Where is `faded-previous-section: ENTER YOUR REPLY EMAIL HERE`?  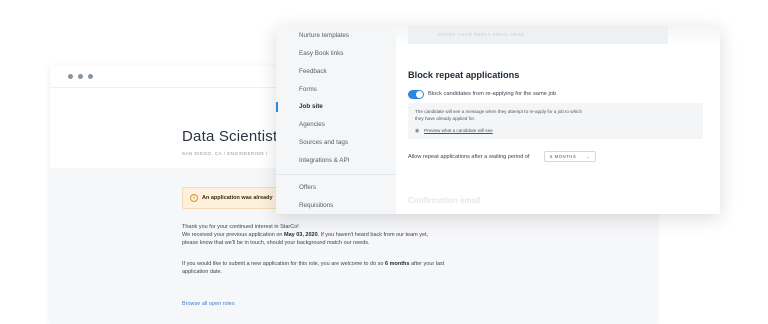 faded-previous-section: ENTER YOUR REPLY EMAIL HERE is located at coordinates (558, 36).